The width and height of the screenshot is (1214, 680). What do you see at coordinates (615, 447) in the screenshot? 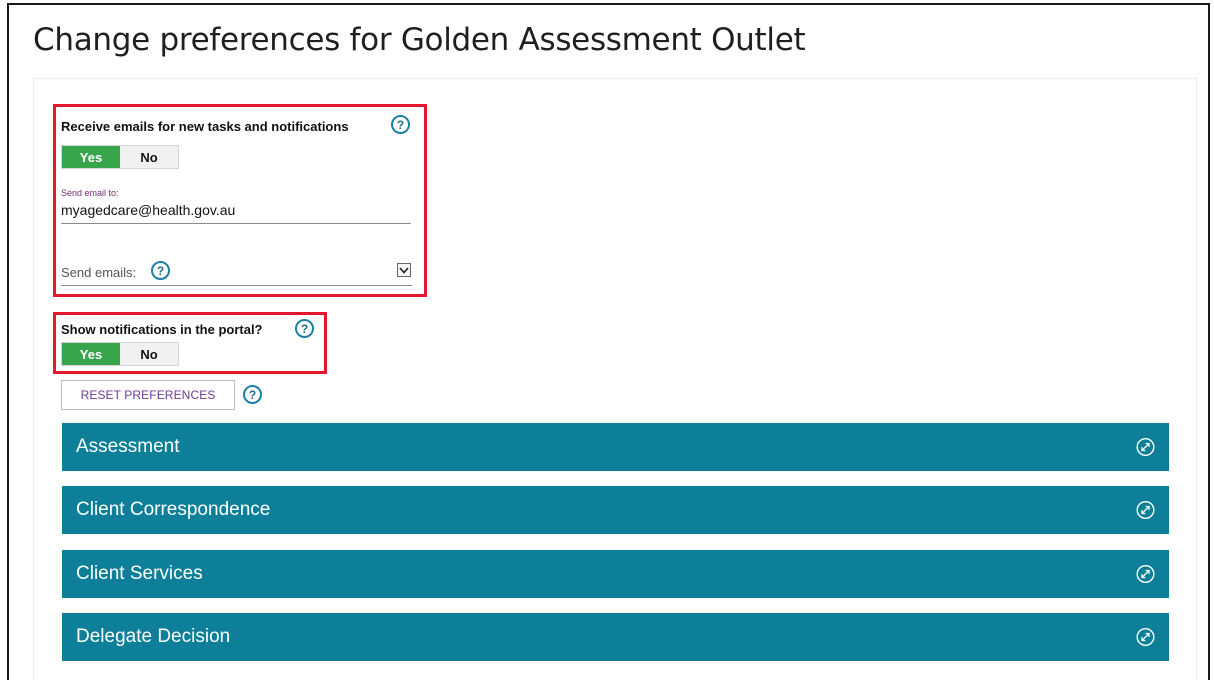
I see `section-assessment: Assessment` at bounding box center [615, 447].